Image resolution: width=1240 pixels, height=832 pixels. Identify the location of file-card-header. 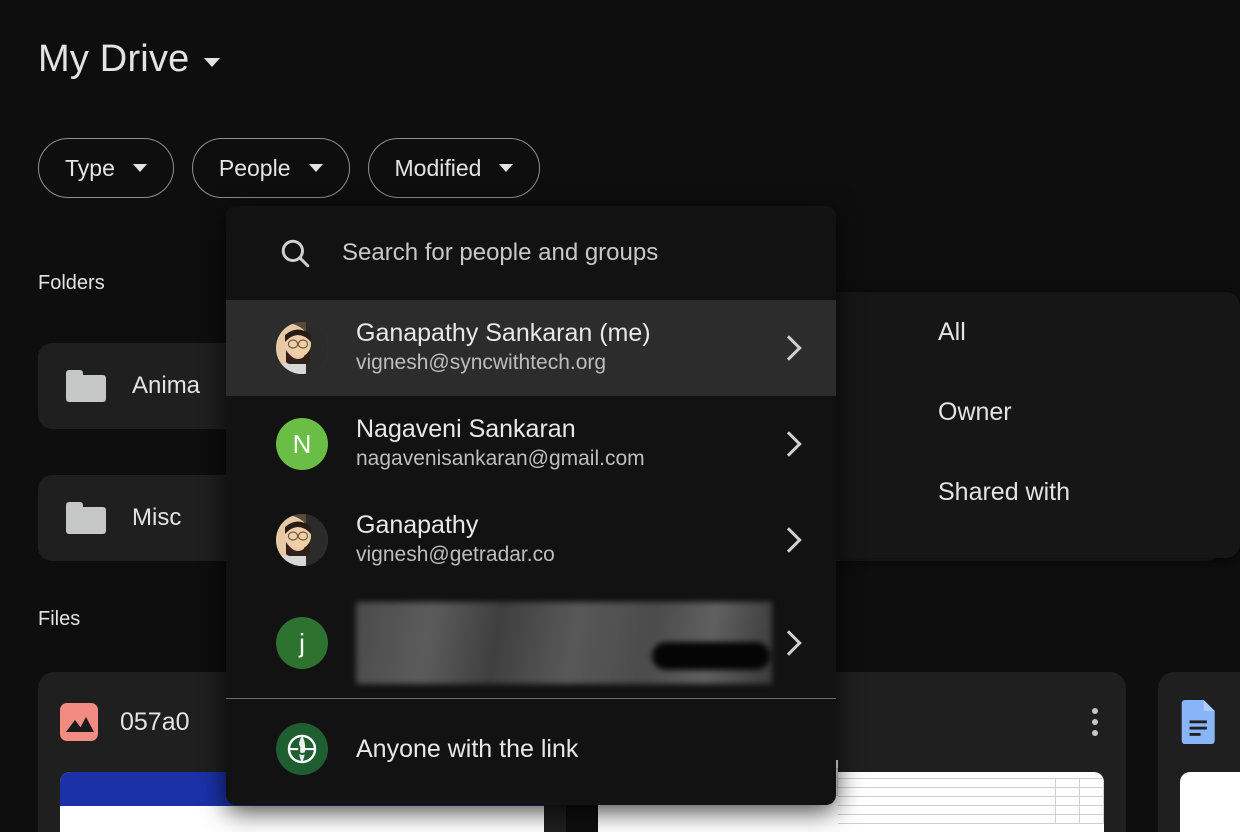
(1199, 722).